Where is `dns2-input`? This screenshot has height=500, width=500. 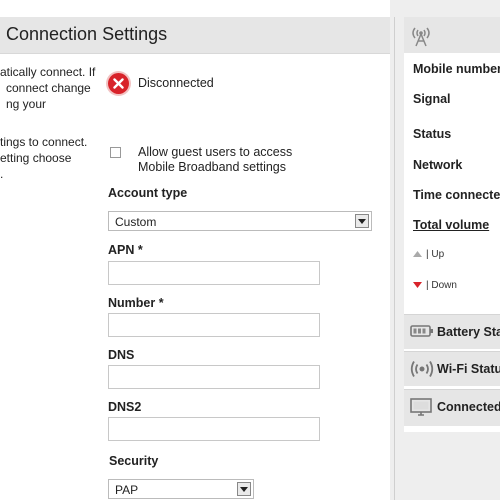
dns2-input is located at coordinates (214, 429).